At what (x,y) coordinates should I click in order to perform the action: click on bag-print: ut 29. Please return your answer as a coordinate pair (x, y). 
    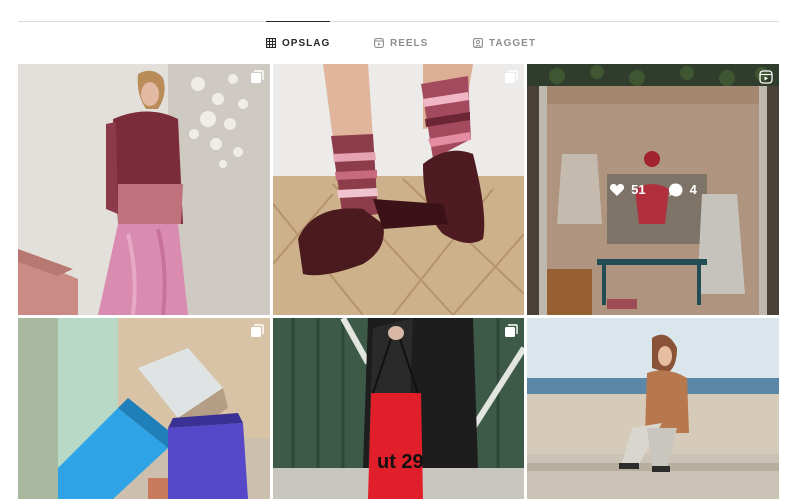
    Looking at the image, I should click on (400, 462).